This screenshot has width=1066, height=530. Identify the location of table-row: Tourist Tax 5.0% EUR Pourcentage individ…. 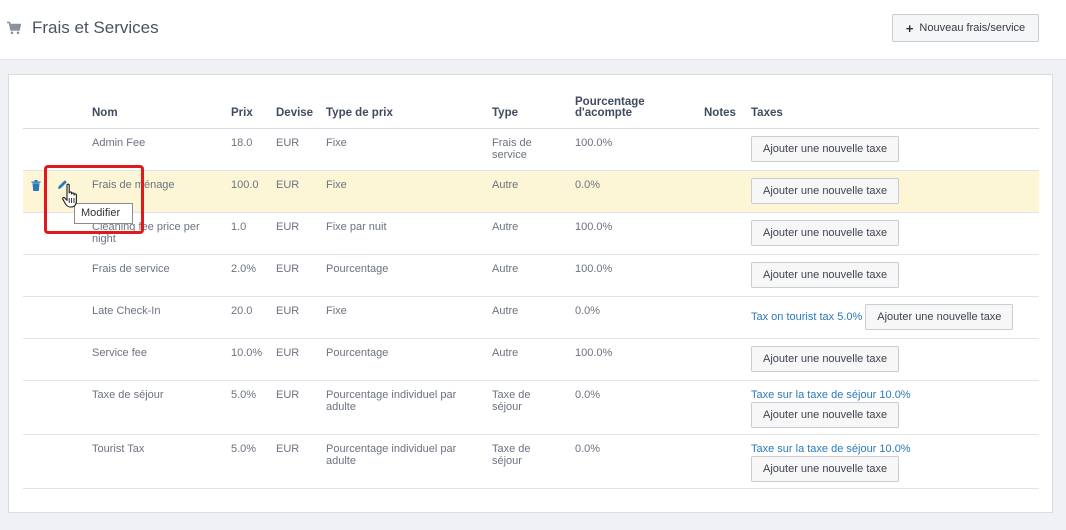
(531, 462).